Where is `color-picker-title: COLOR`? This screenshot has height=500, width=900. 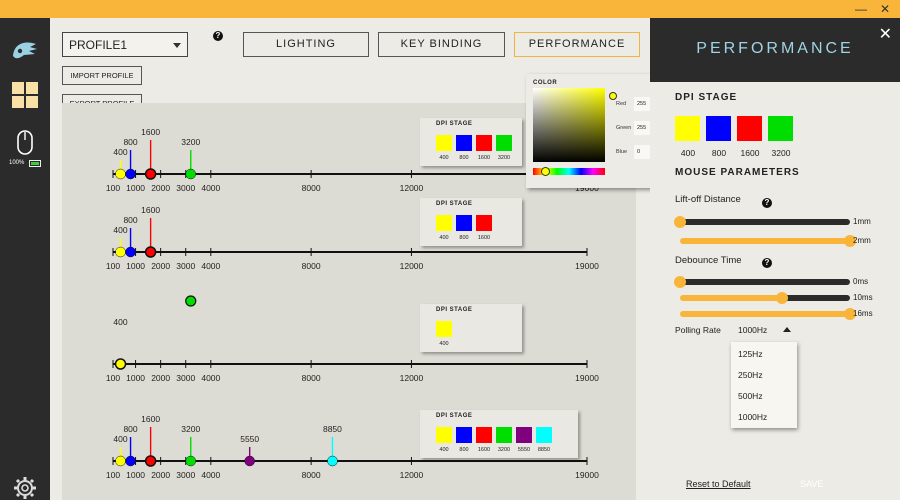 color-picker-title: COLOR is located at coordinates (545, 83).